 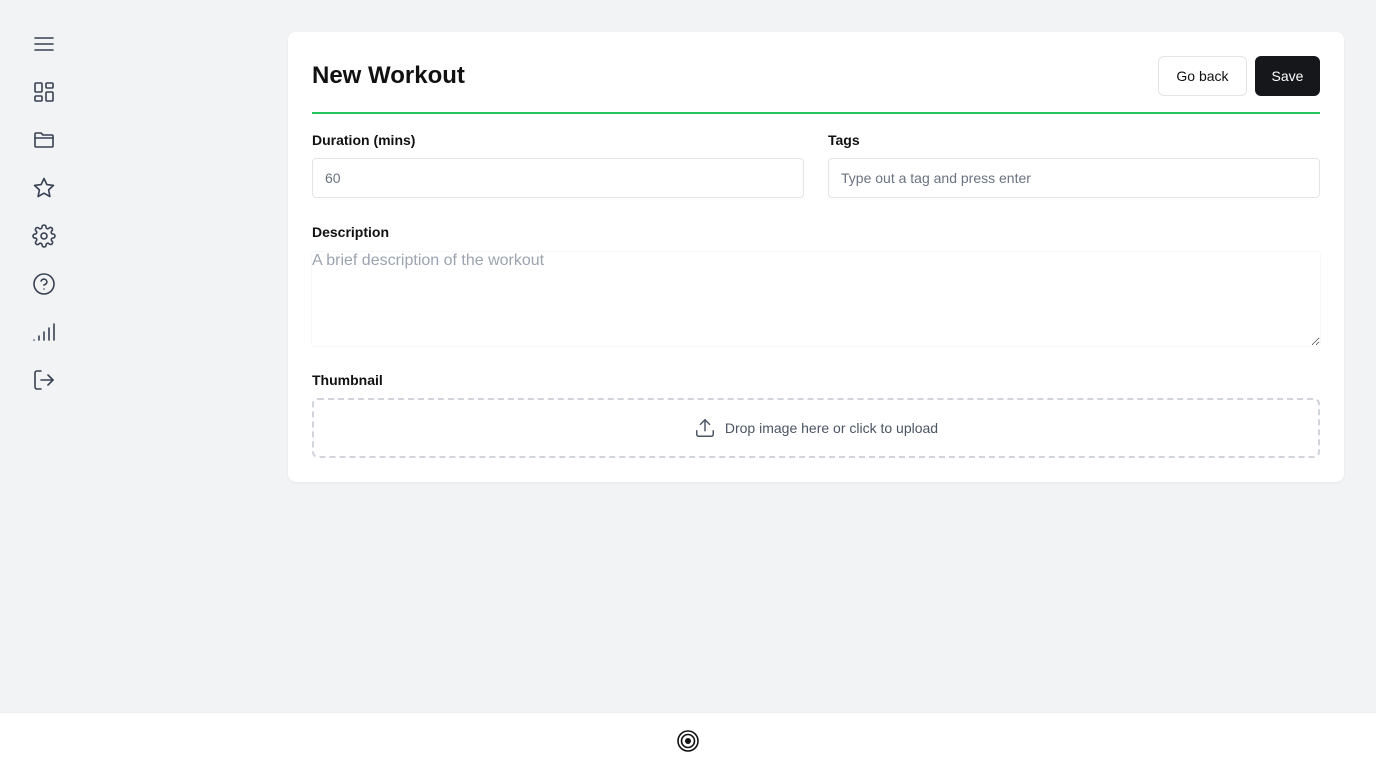 I want to click on description-textarea, so click(x=816, y=299).